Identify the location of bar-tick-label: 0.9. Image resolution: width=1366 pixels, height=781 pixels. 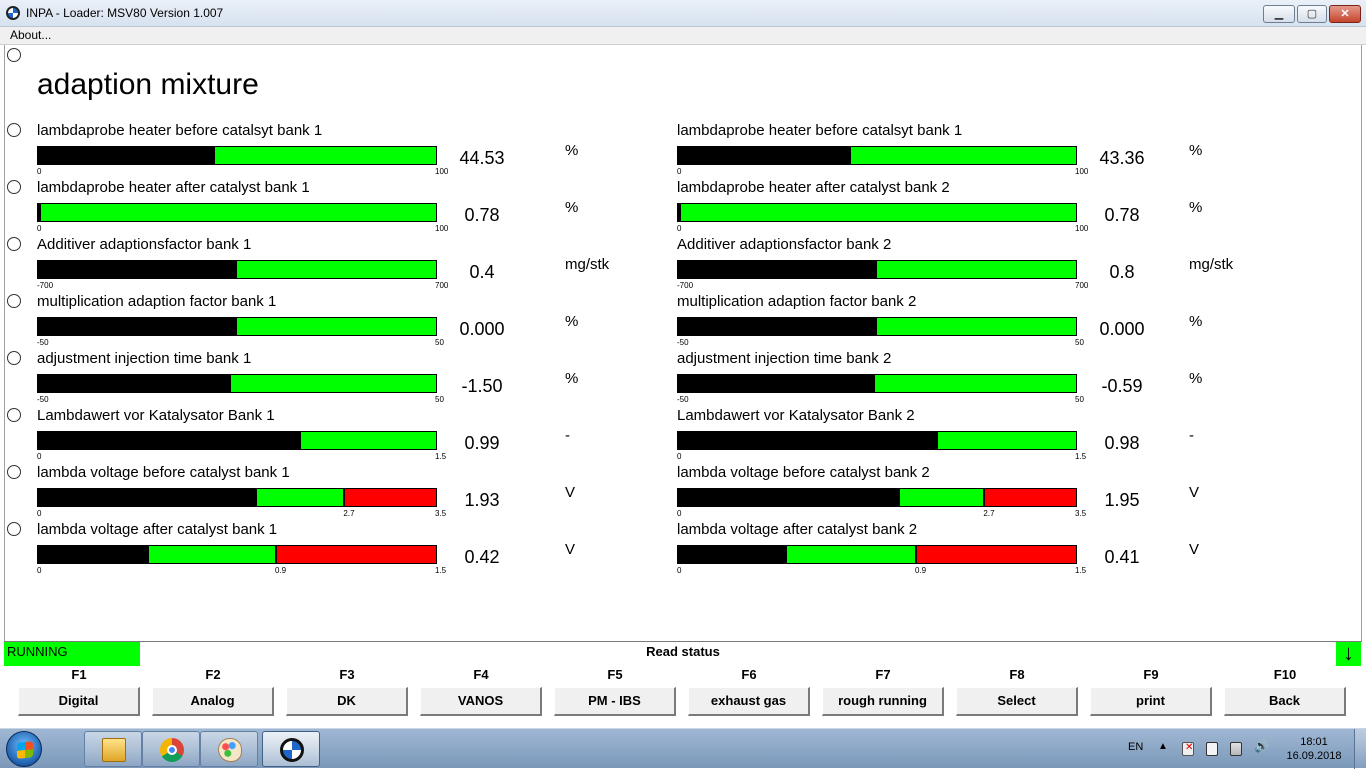
(281, 570).